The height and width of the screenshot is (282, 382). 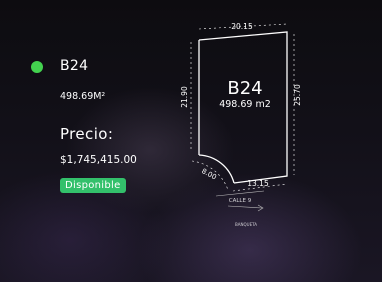 I want to click on plan-lot-area: 498.69 m2, so click(x=245, y=104).